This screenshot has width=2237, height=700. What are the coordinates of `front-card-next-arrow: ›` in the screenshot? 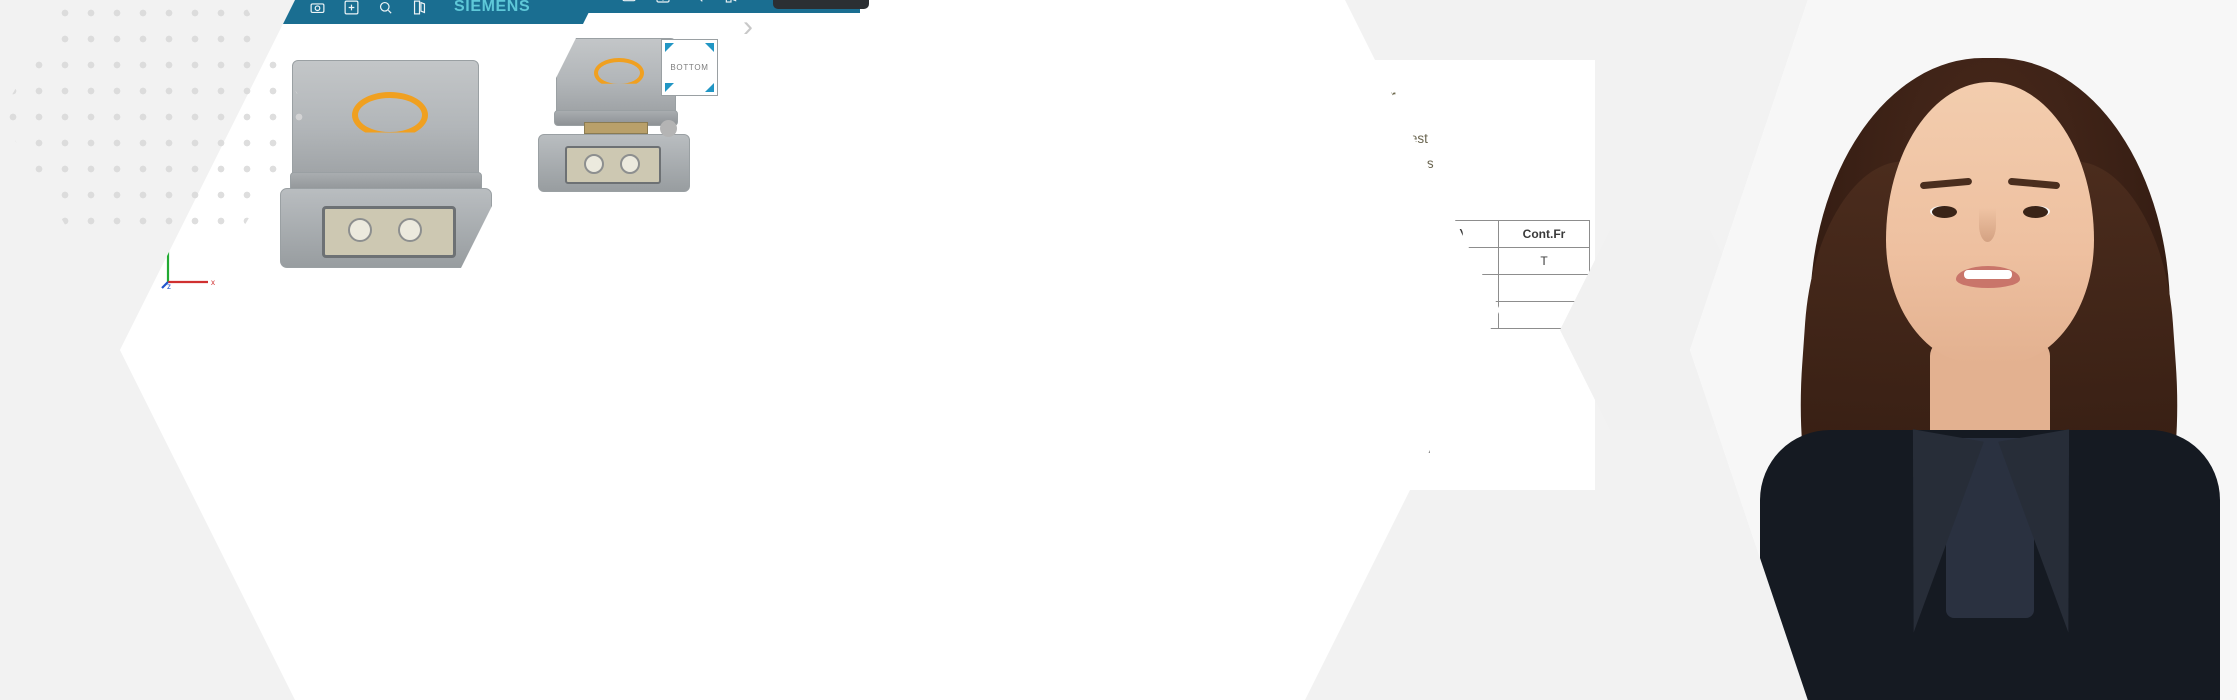 It's located at (748, 27).